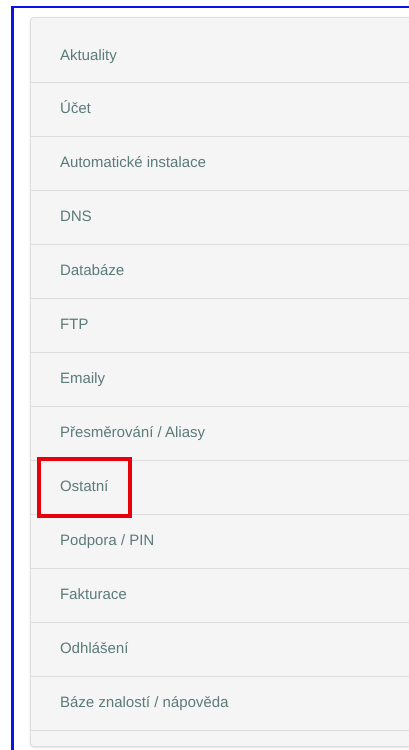 Image resolution: width=409 pixels, height=750 pixels. What do you see at coordinates (144, 703) in the screenshot?
I see `menu-link: Báze znalostí / nápověda` at bounding box center [144, 703].